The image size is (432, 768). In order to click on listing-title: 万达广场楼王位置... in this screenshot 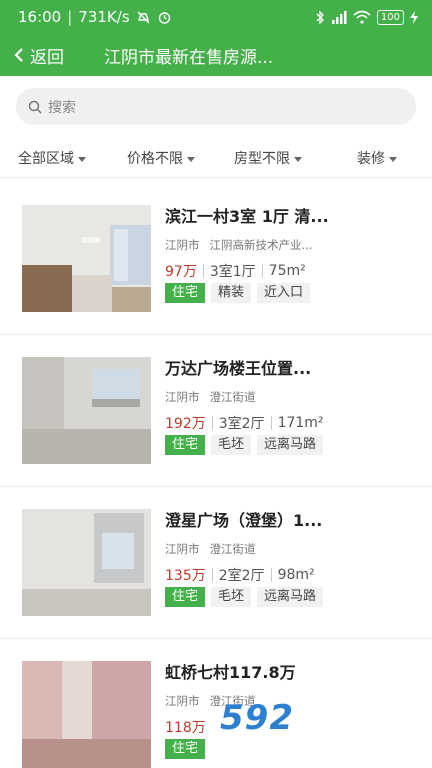, I will do `click(238, 368)`.